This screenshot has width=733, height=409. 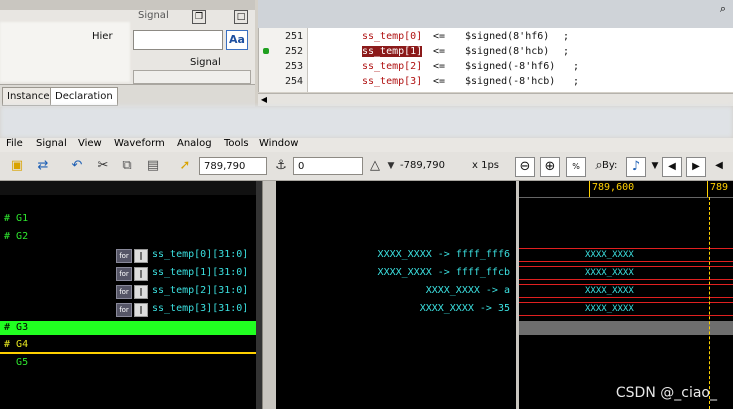 I want to click on signal-value: XXXX_XXXX -> 35, so click(x=464, y=308).